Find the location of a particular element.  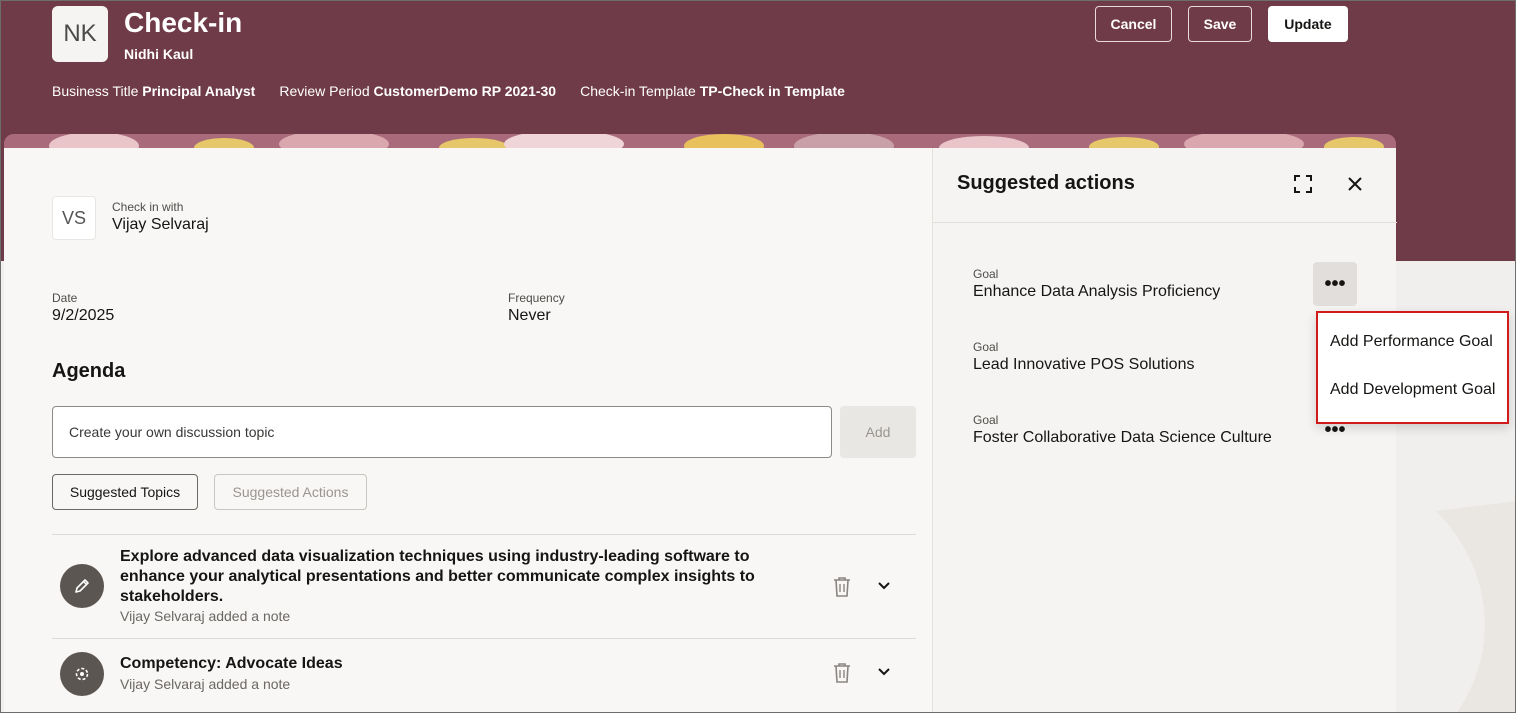

suggested-topics-button: Suggested Topics is located at coordinates (125, 492).